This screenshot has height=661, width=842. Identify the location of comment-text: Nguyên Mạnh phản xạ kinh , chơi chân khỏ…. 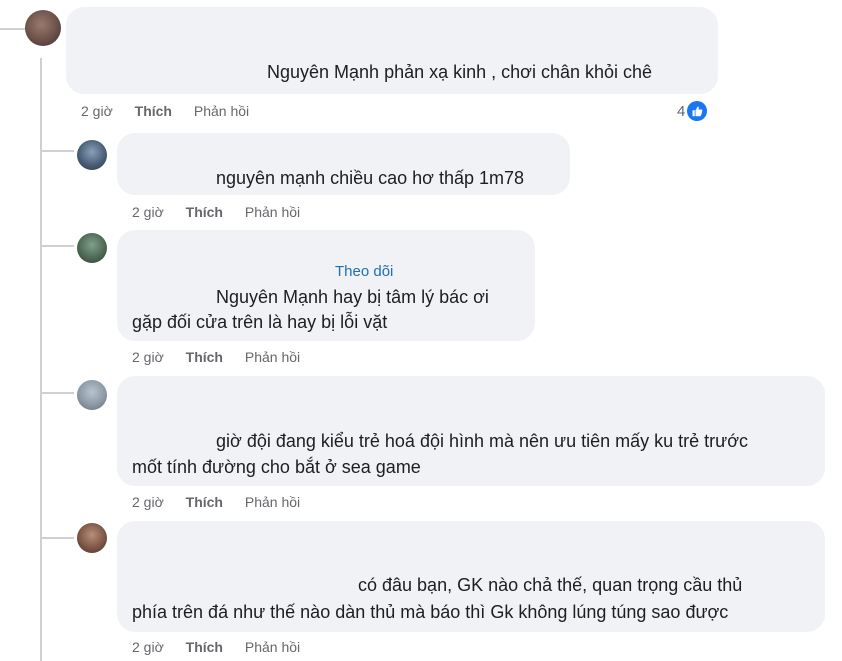
(460, 72).